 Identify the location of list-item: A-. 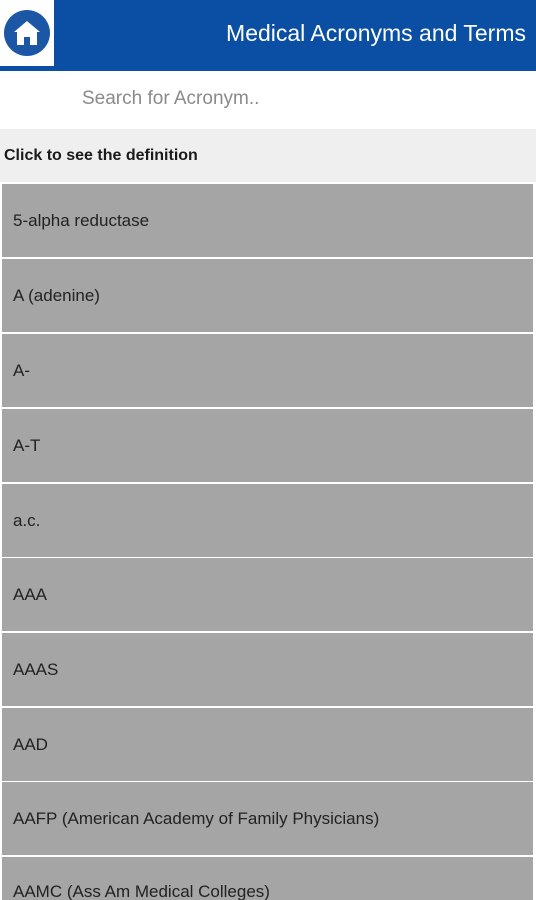
(267, 370).